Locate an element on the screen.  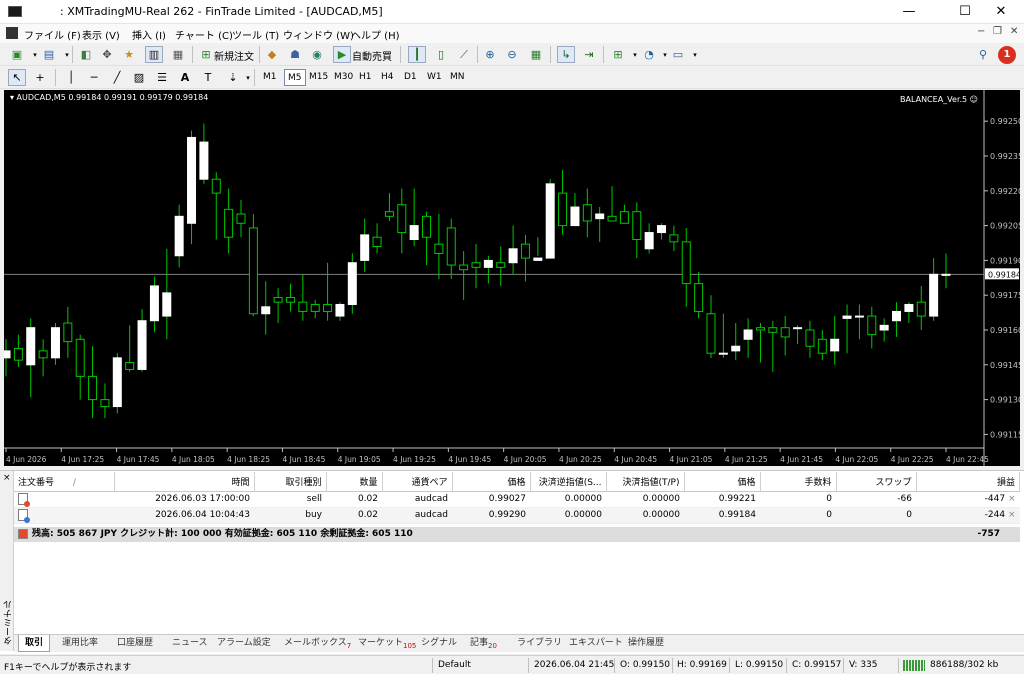
templates-icon: ▭ is located at coordinates (678, 54).